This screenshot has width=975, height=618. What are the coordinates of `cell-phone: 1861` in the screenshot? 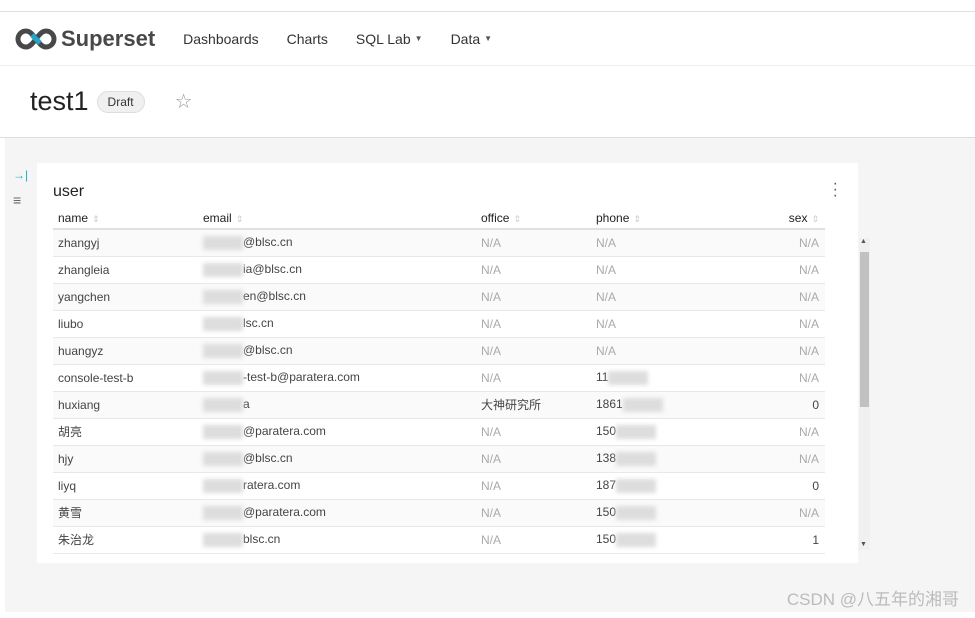 It's located at (676, 405).